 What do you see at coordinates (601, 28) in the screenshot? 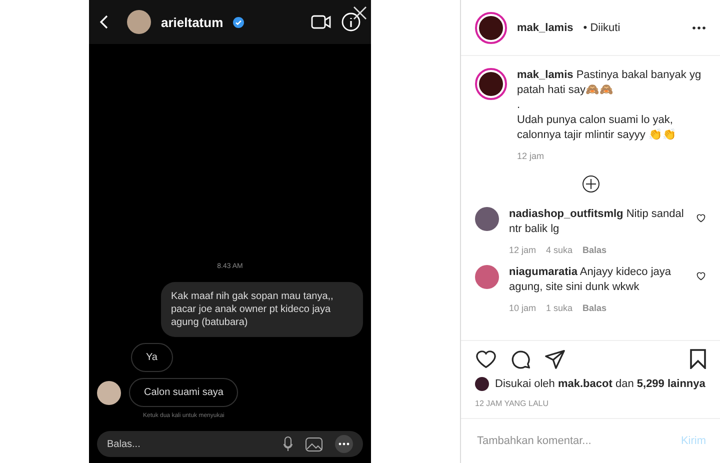
I see `follow-status: • Diikuti` at bounding box center [601, 28].